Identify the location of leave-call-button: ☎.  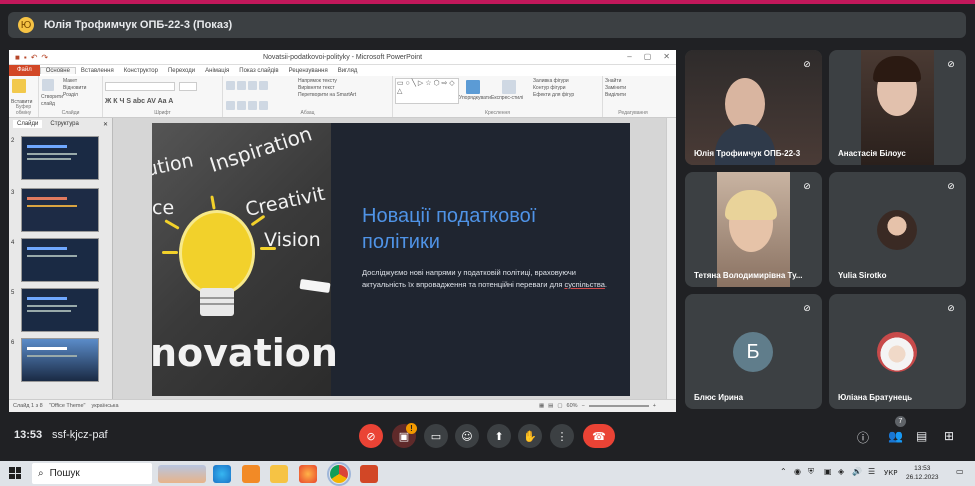
(599, 436).